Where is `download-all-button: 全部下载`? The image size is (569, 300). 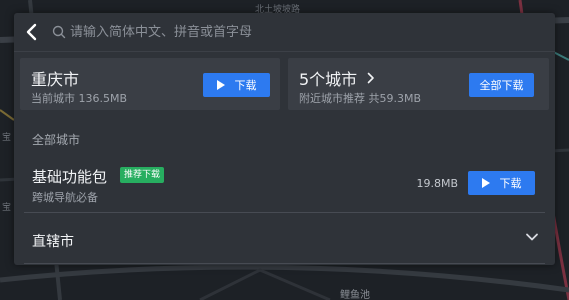 download-all-button: 全部下载 is located at coordinates (501, 85).